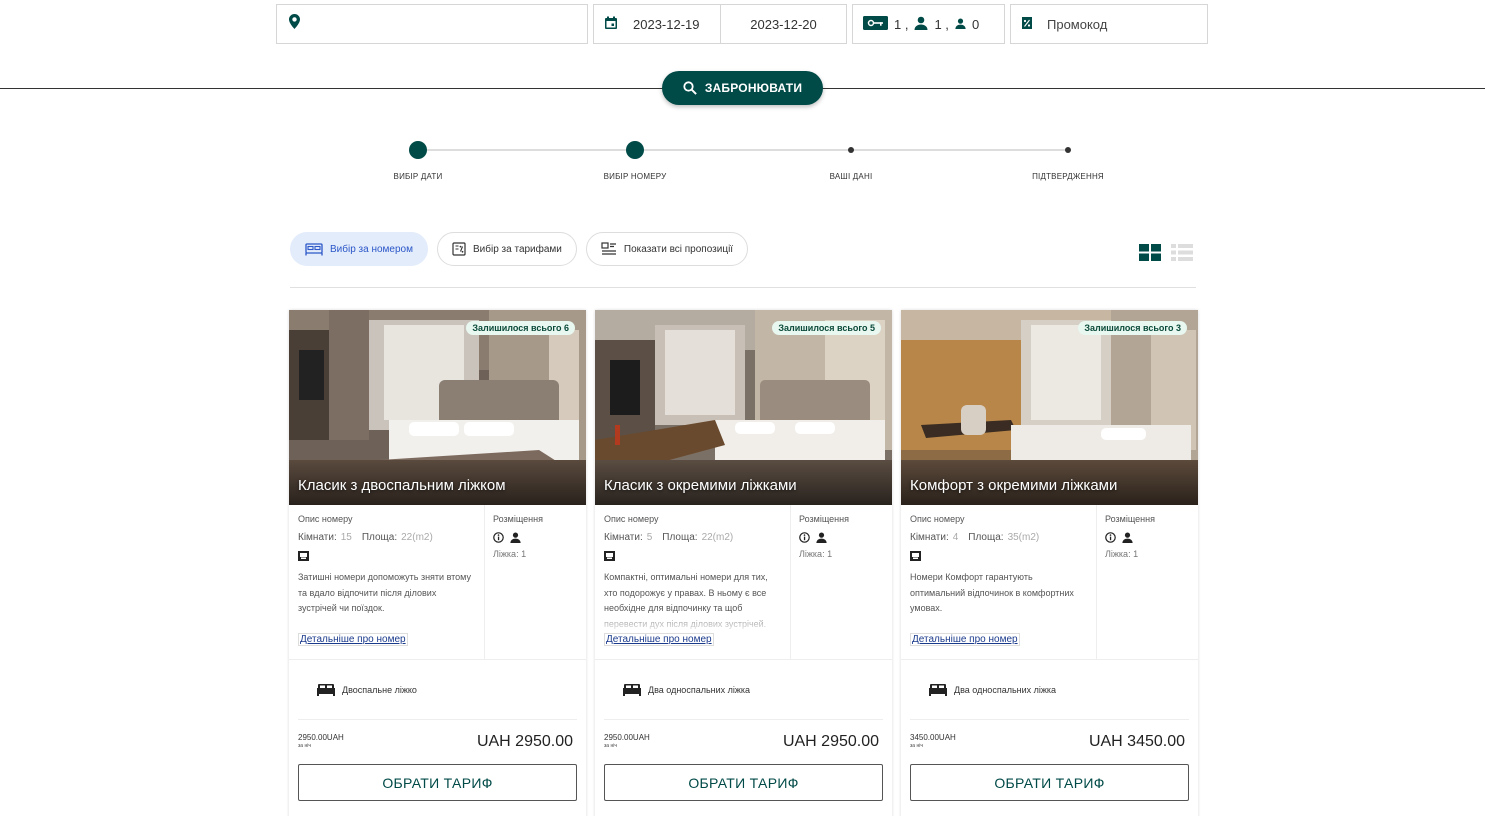 This screenshot has height=816, width=1485. What do you see at coordinates (1027, 24) in the screenshot?
I see `discount-tag-icon` at bounding box center [1027, 24].